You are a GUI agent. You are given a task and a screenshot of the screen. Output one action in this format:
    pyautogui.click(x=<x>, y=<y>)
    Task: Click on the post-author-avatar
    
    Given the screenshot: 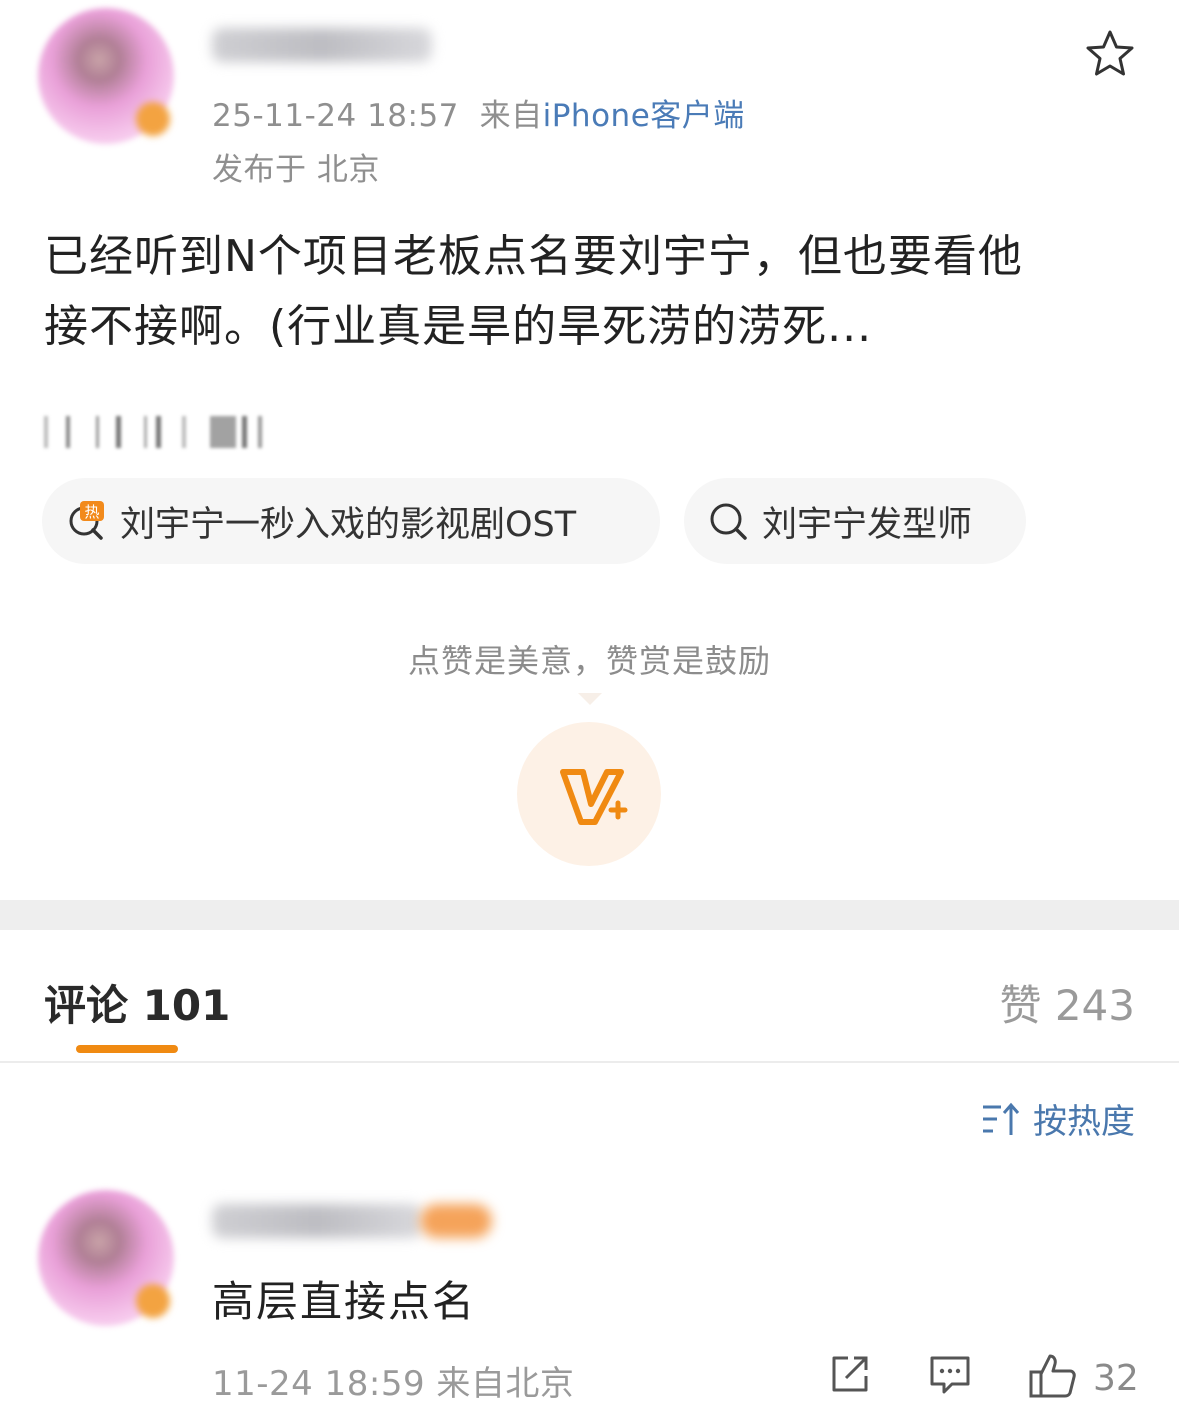 What is the action you would take?
    pyautogui.click(x=106, y=76)
    